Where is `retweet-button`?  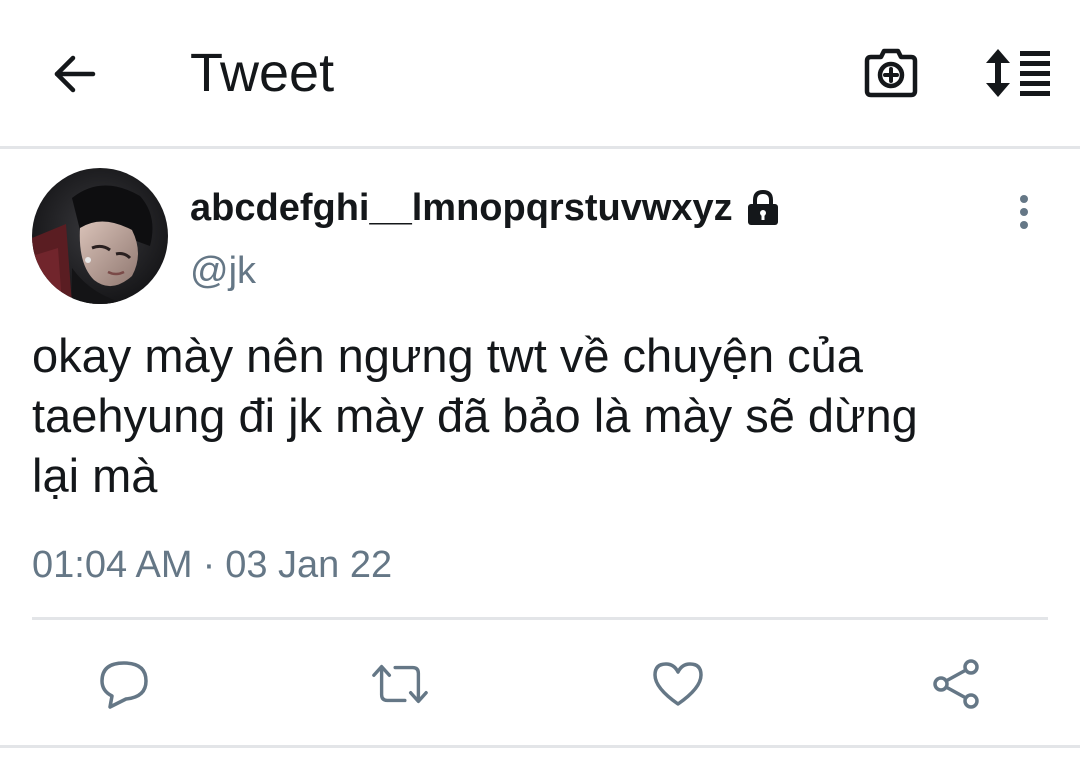 retweet-button is located at coordinates (400, 684).